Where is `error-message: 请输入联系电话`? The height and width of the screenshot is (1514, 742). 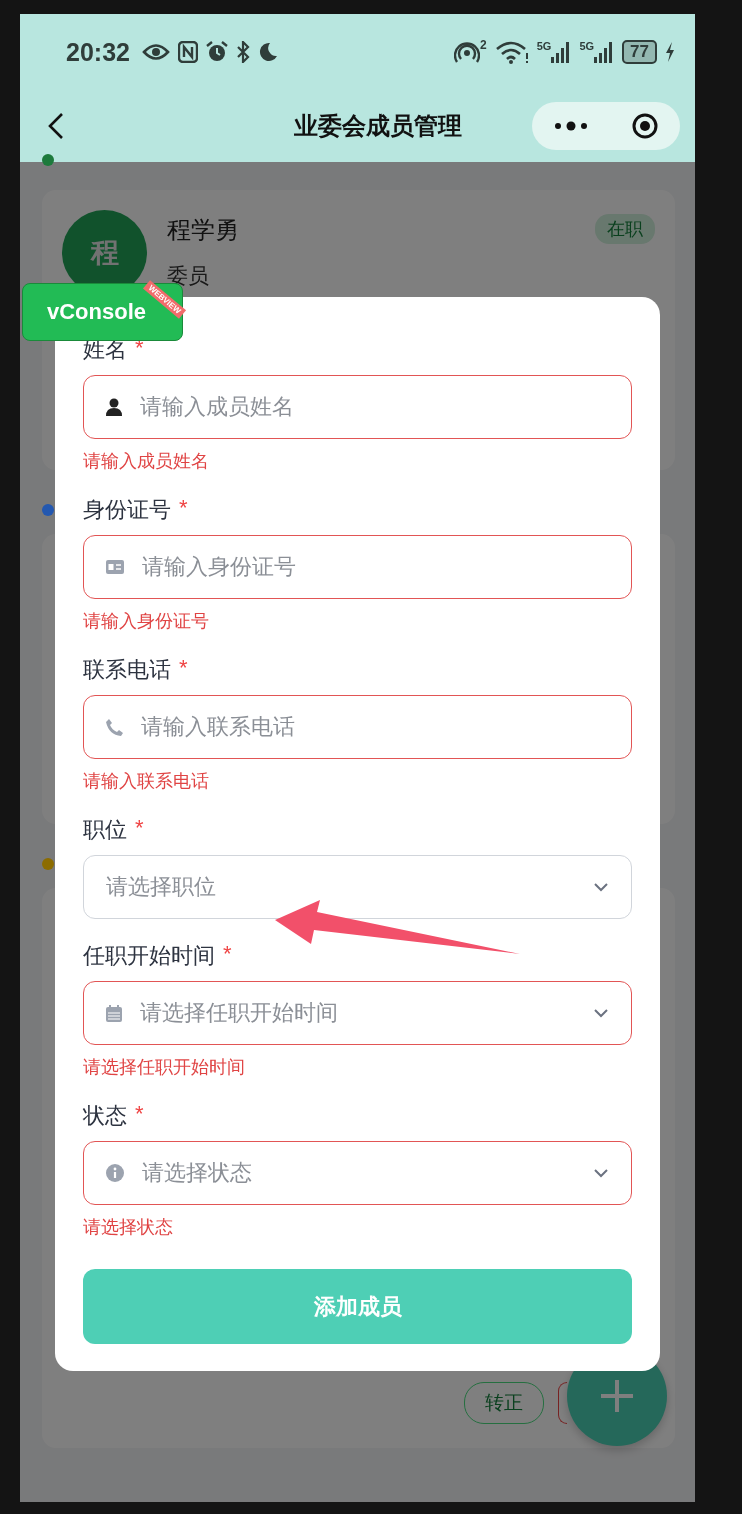
error-message: 请输入联系电话 is located at coordinates (146, 781).